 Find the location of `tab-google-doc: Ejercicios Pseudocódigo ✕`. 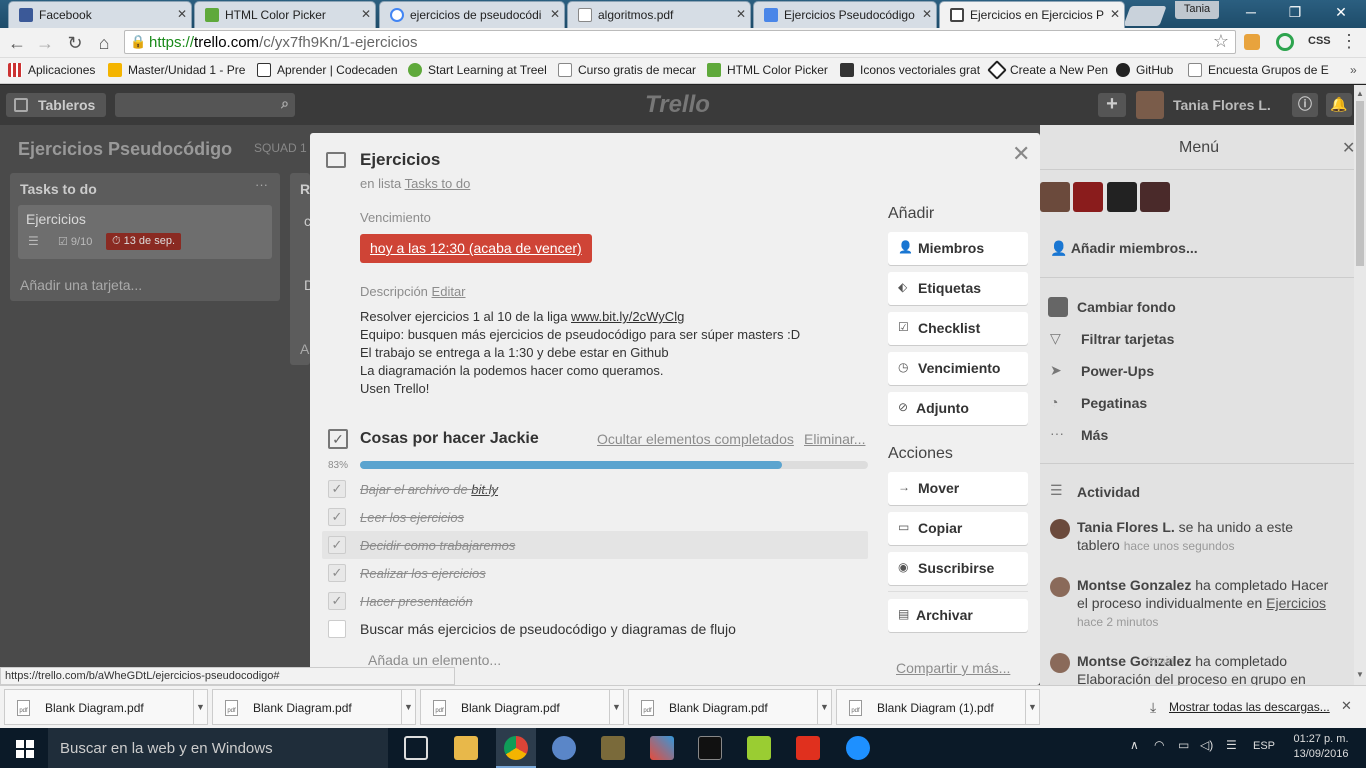

tab-google-doc: Ejercicios Pseudocódigo ✕ is located at coordinates (845, 14).